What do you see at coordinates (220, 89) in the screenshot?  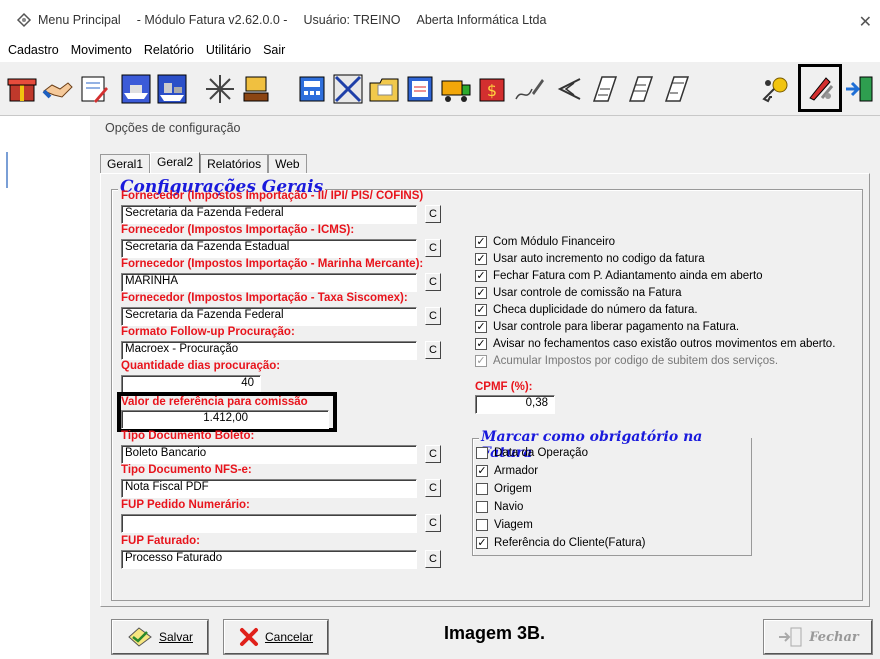 I see `sparkle-icon` at bounding box center [220, 89].